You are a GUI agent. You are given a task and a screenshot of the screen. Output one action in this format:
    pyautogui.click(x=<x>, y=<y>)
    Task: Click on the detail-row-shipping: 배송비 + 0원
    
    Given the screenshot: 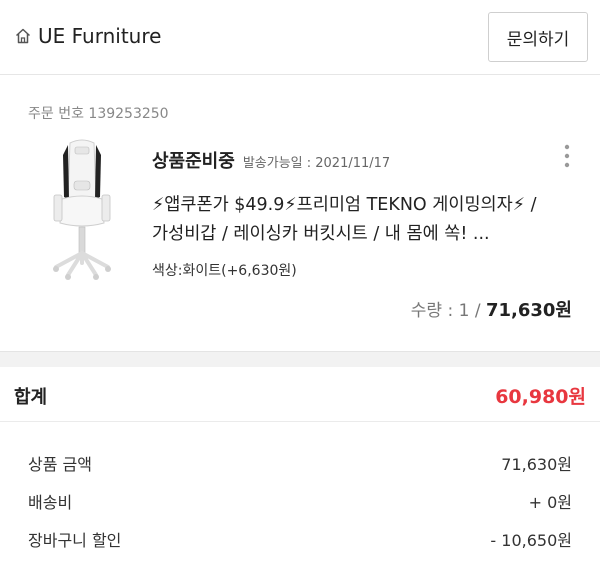 What is the action you would take?
    pyautogui.click(x=300, y=504)
    